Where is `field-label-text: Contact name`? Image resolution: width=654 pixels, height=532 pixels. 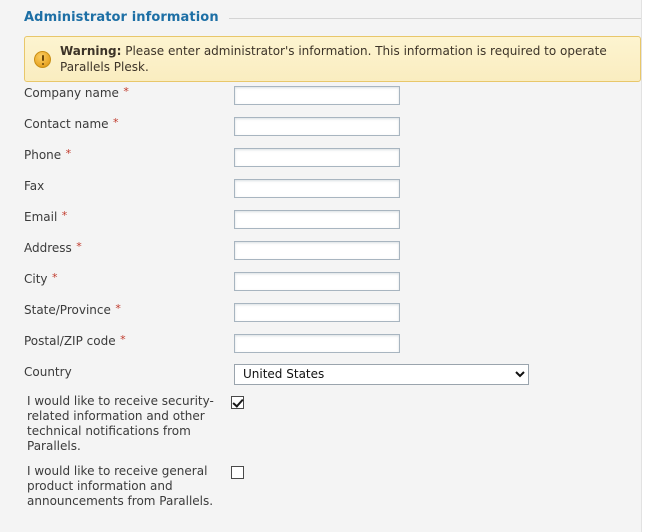 field-label-text: Contact name is located at coordinates (66, 124).